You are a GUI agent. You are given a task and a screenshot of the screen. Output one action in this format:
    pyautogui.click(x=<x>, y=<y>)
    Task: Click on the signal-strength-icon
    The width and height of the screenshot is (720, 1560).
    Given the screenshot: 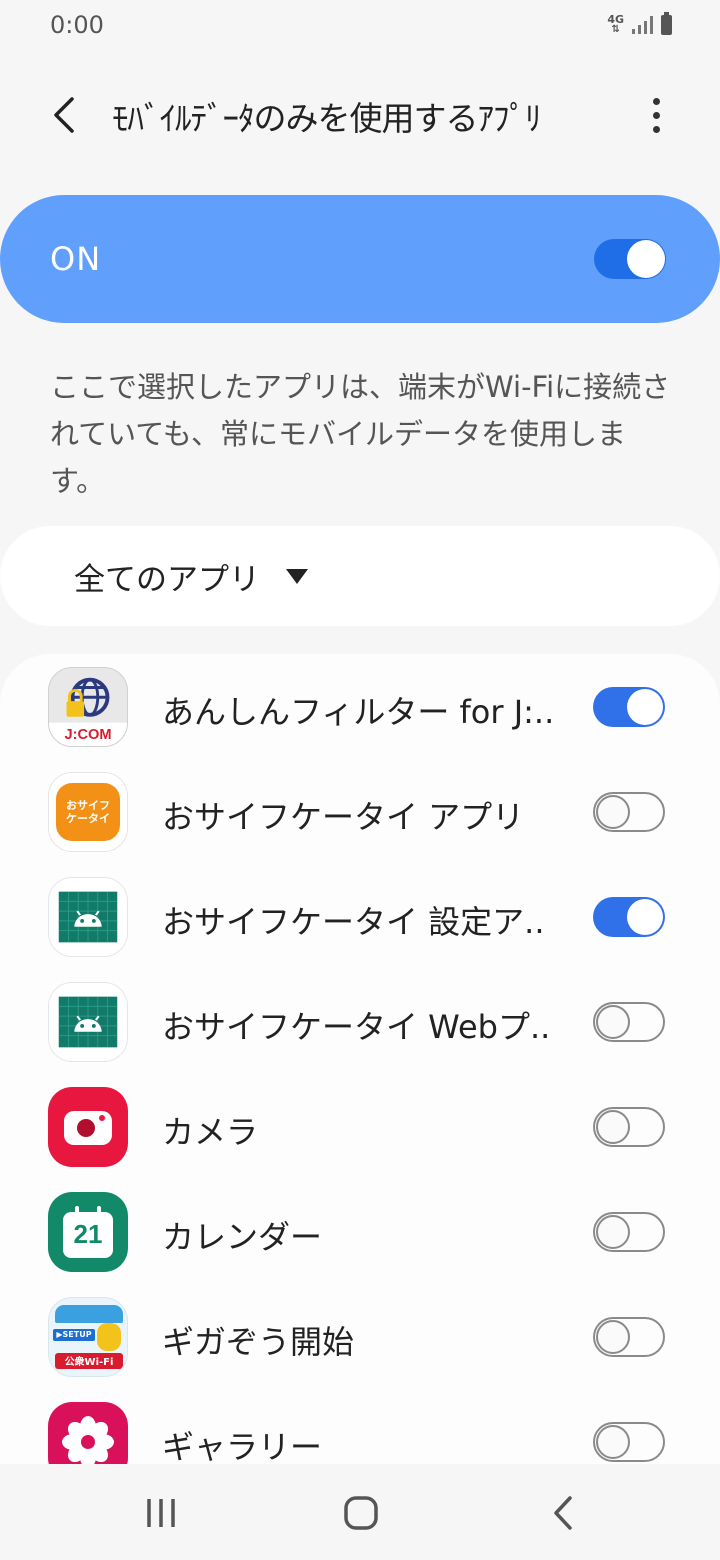 What is the action you would take?
    pyautogui.click(x=642, y=25)
    